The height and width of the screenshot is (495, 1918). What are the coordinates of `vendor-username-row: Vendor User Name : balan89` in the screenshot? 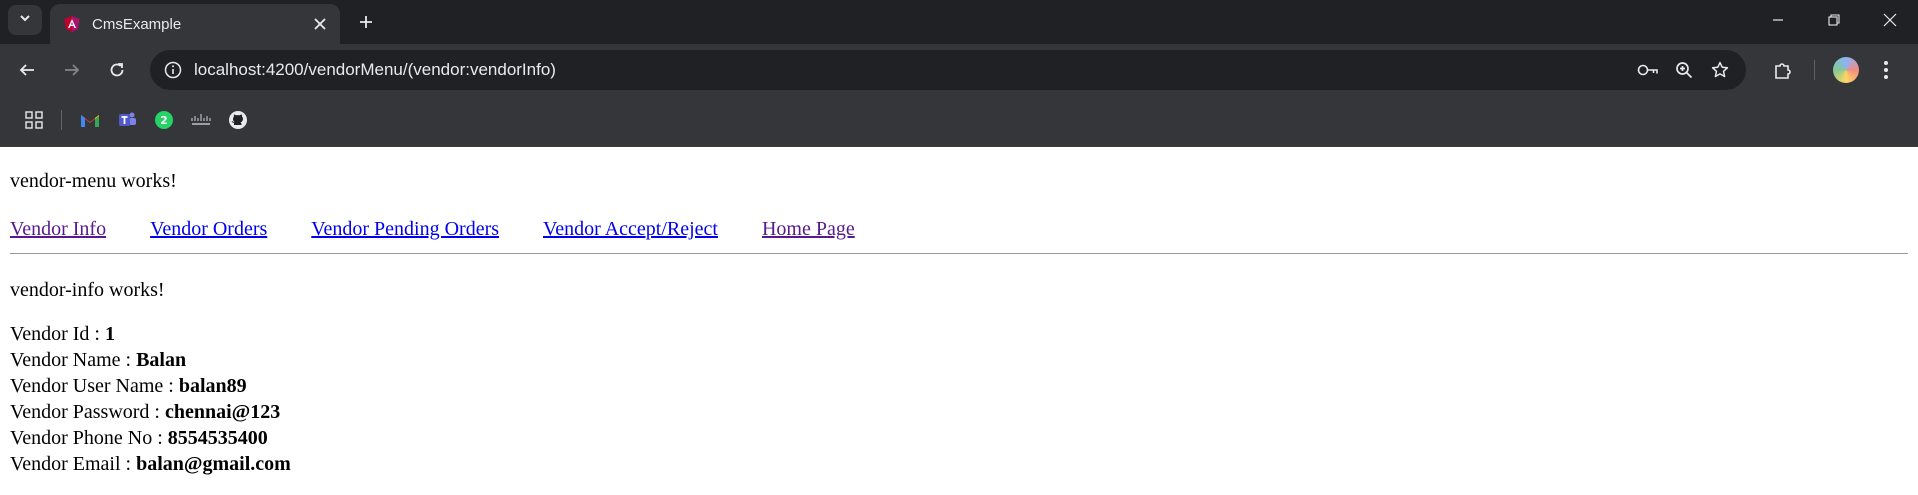 It's located at (959, 386).